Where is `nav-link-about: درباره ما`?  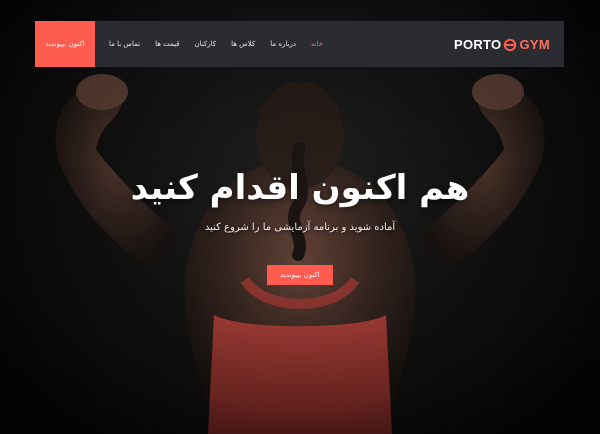 nav-link-about: درباره ما is located at coordinates (283, 44).